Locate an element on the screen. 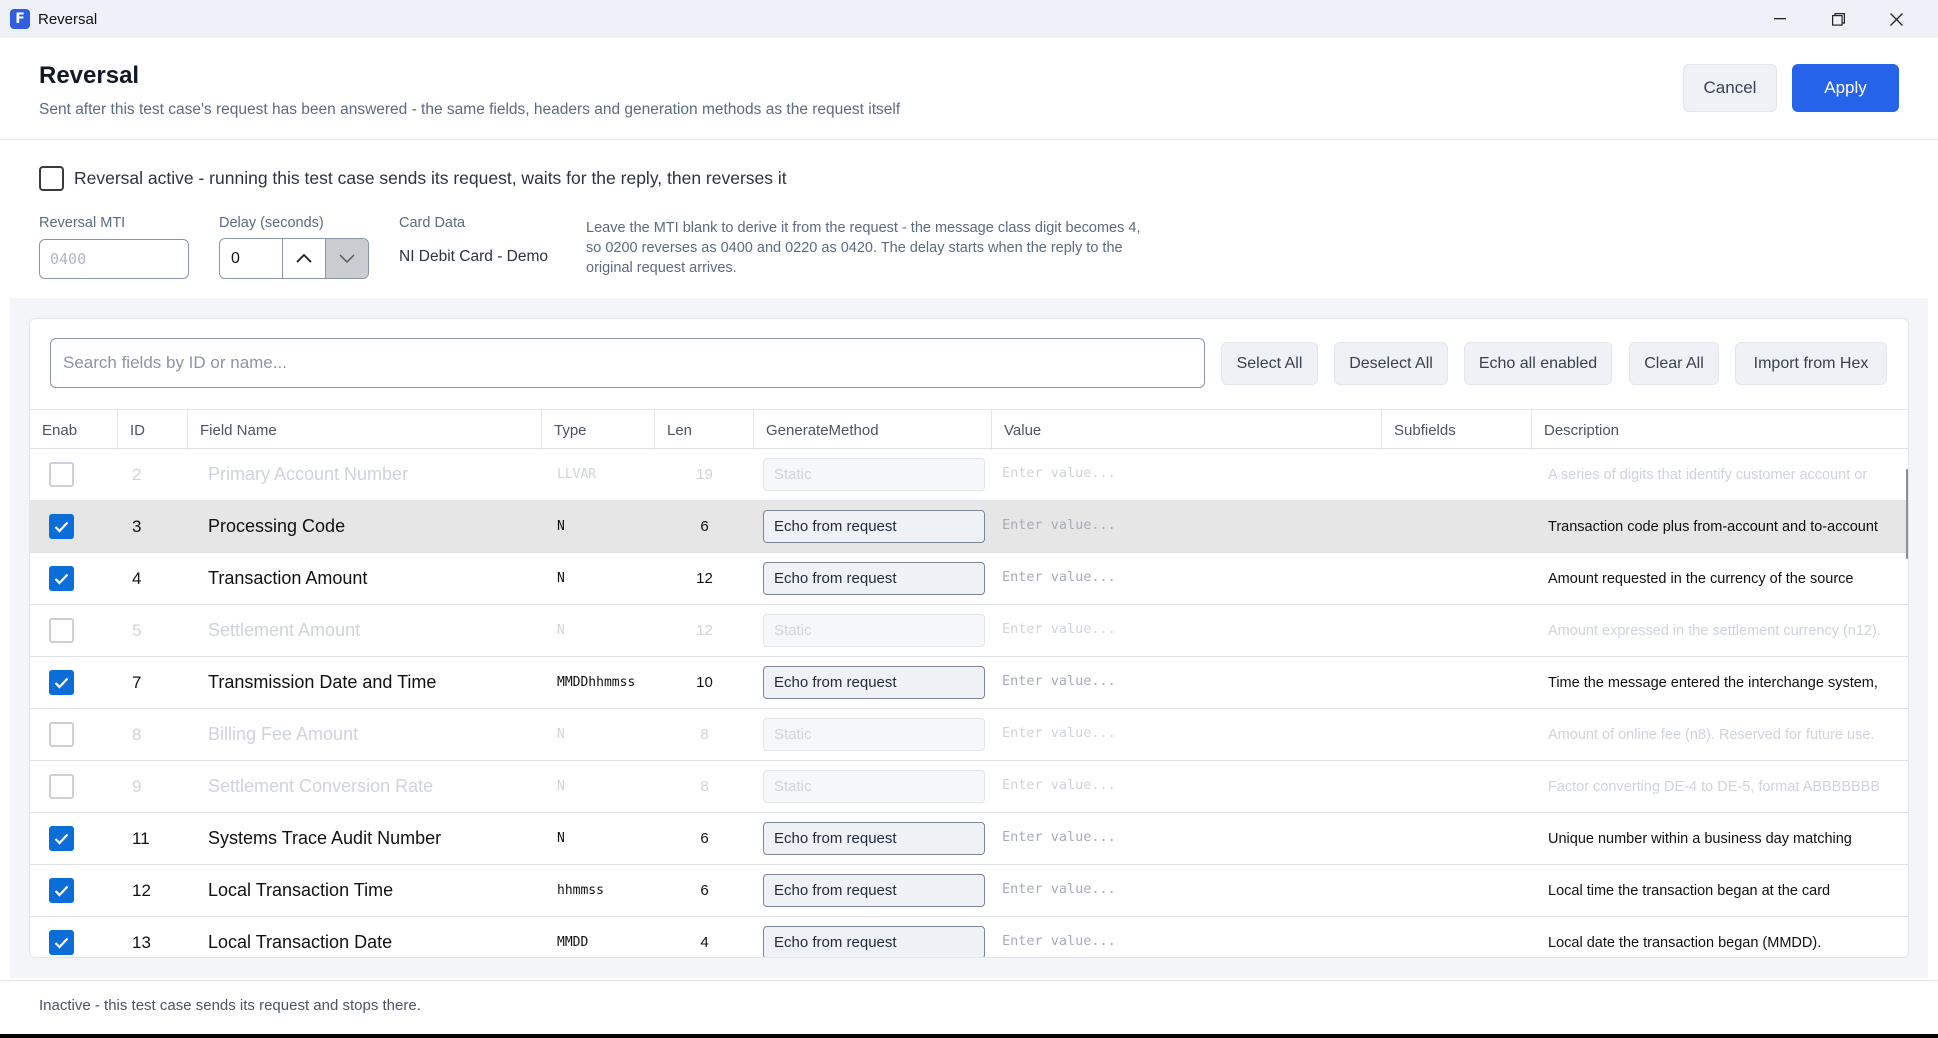 This screenshot has width=1938, height=1038. close-button is located at coordinates (1896, 19).